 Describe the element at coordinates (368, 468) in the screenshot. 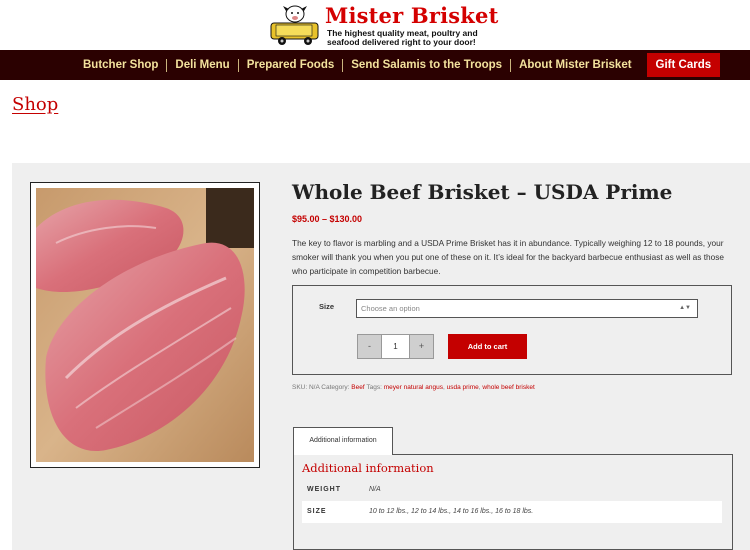

I see `panel-title: Additional information` at that location.